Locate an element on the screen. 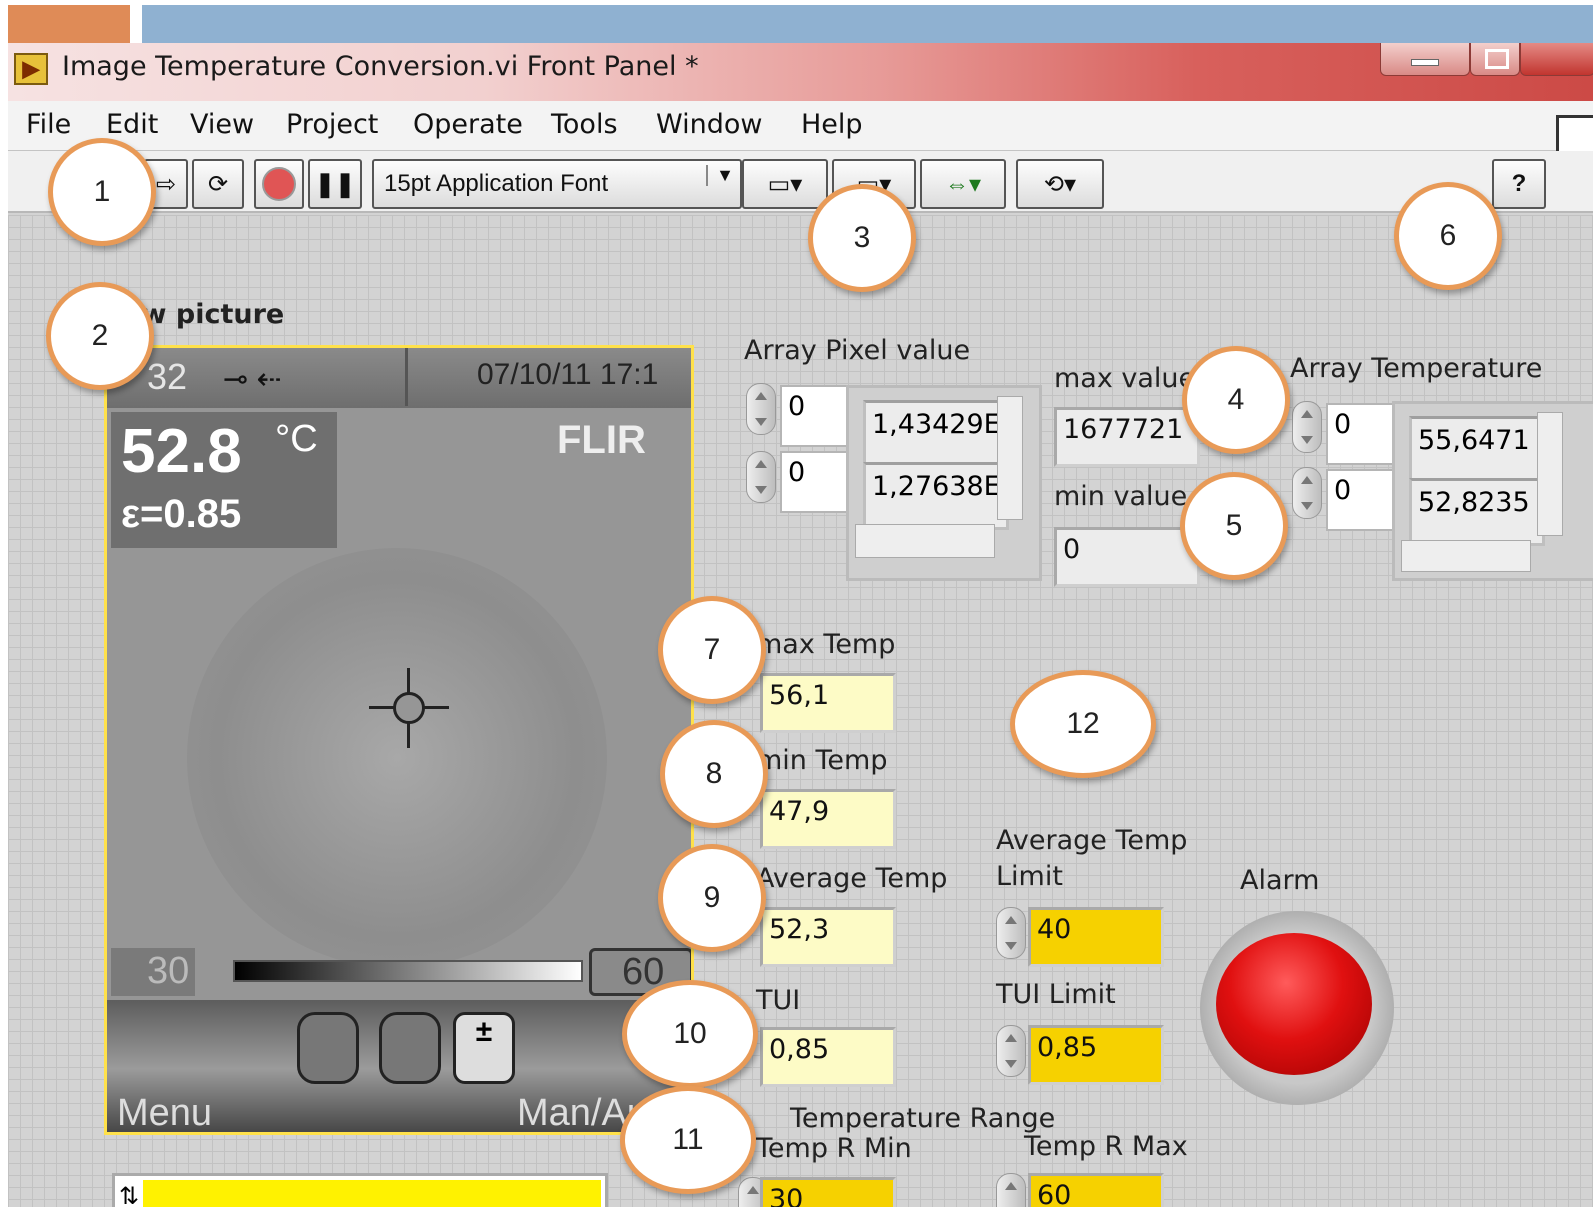 The image size is (1593, 1207). min-pixel-value: 0 is located at coordinates (1127, 557).